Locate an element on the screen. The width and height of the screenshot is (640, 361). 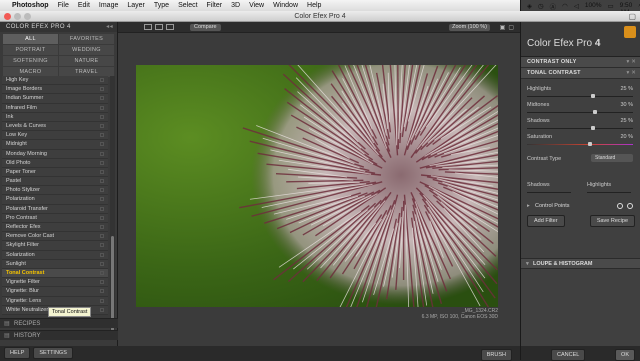
category-portrait: PORTRAIT is located at coordinates (30, 50).